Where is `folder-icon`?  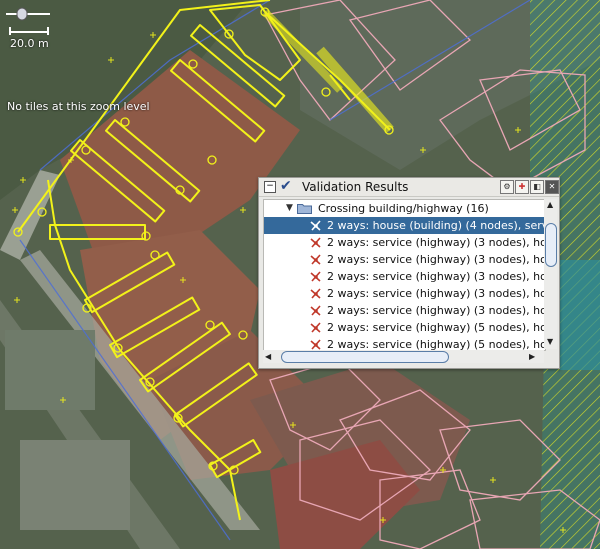
folder-icon is located at coordinates (304, 209).